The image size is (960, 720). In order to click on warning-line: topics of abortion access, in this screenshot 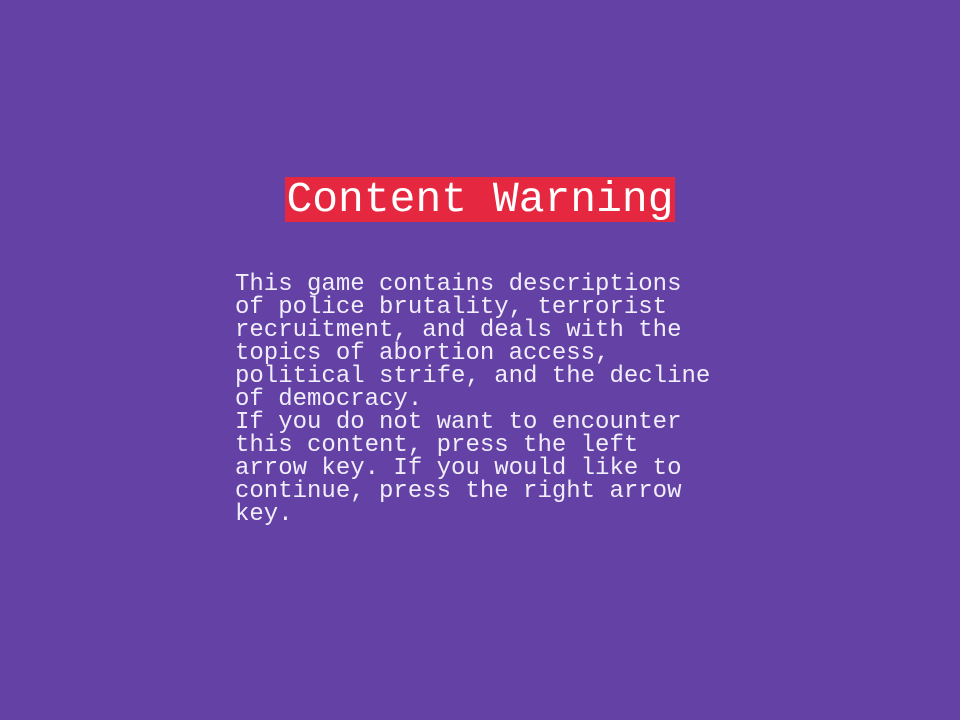, I will do `click(422, 353)`.